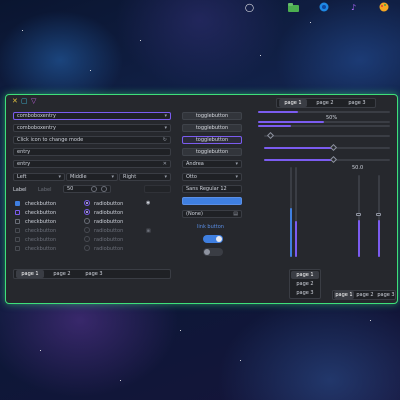 This screenshot has width=400, height=400. I want to click on btab-page-2: page 2, so click(365, 295).